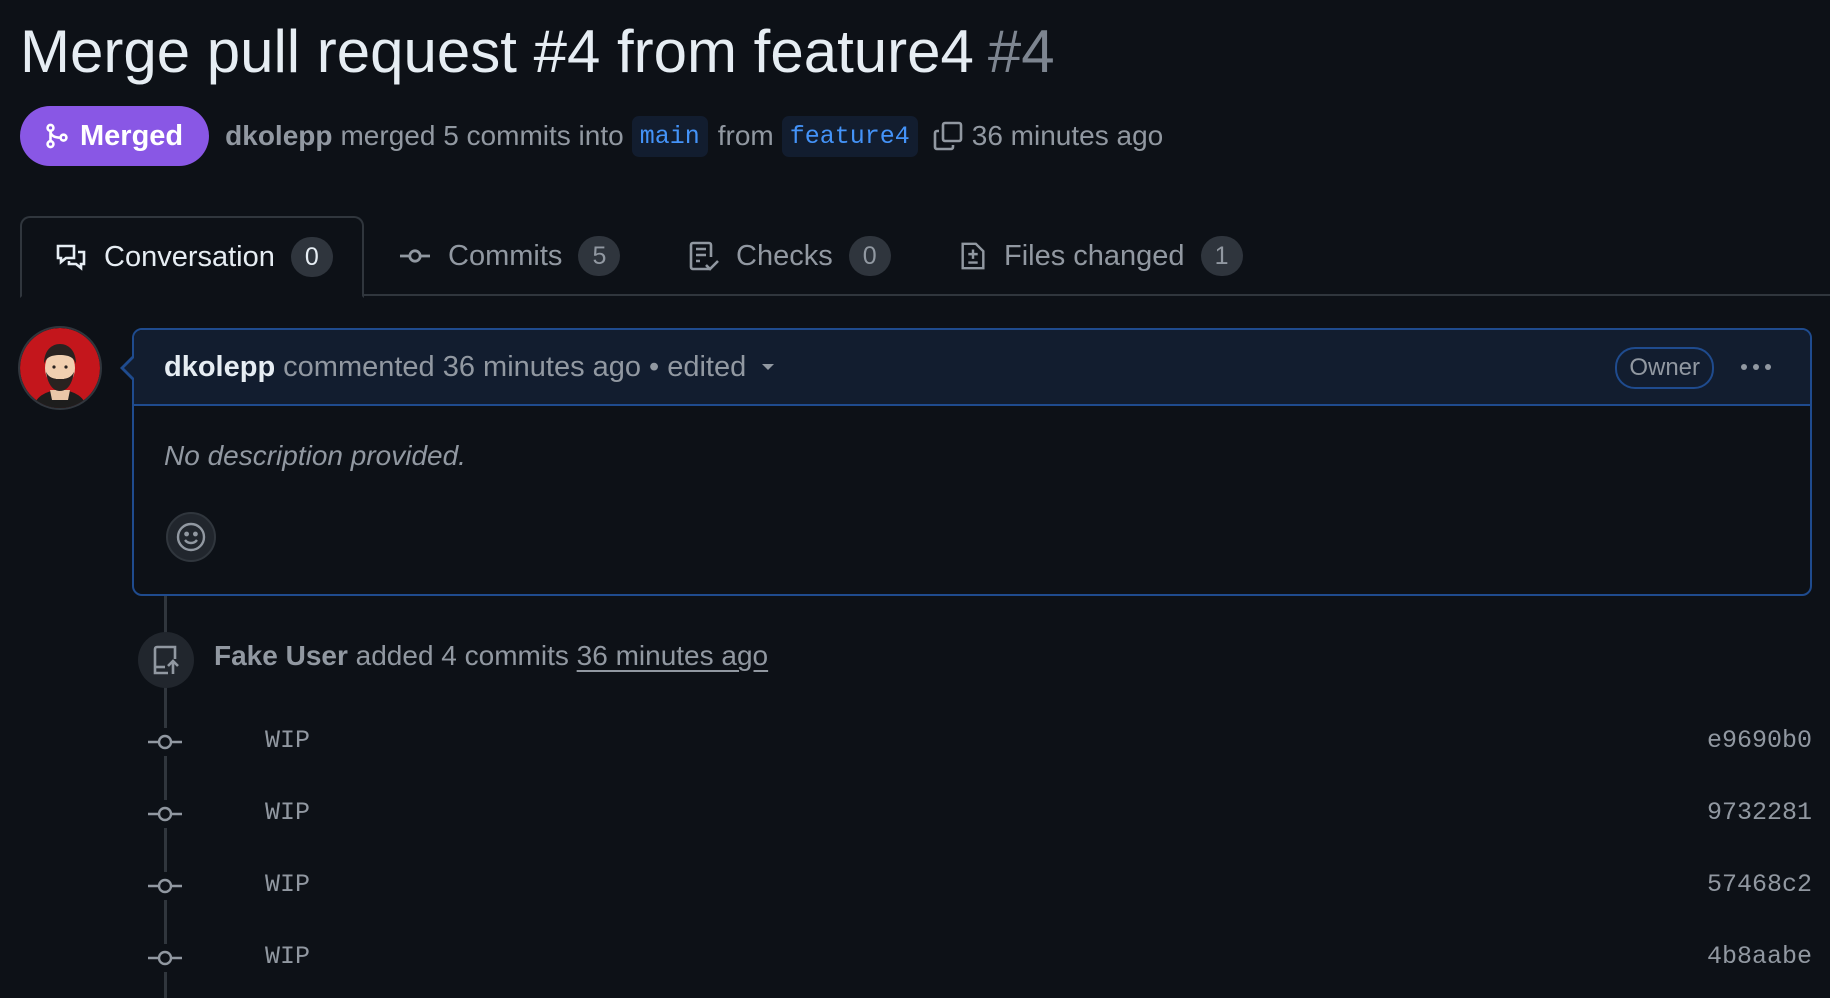 The width and height of the screenshot is (1830, 998). I want to click on tab-conversation: Conversation 0, so click(192, 257).